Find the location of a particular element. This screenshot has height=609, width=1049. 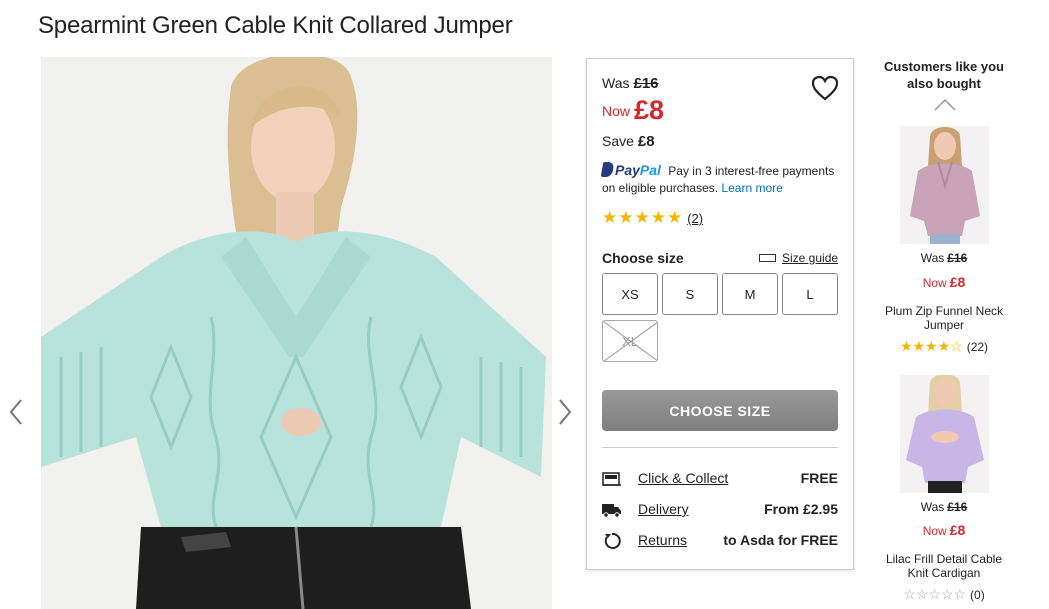

star-icons: ☆☆☆☆☆ is located at coordinates (935, 594).